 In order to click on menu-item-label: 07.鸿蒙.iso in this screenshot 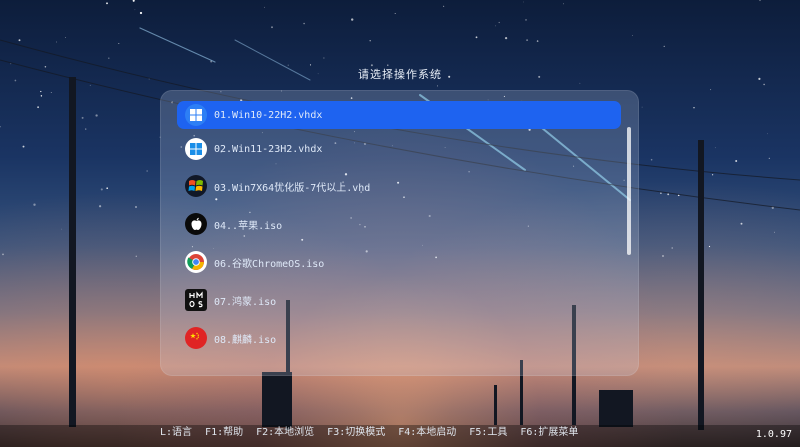, I will do `click(245, 302)`.